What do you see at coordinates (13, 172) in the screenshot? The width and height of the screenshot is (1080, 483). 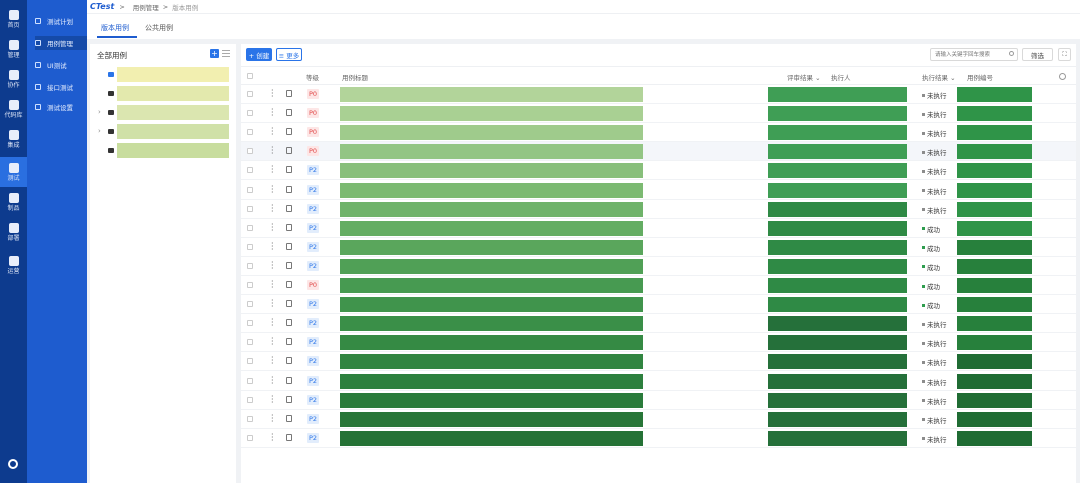 I see `rail-item-5: 测试` at bounding box center [13, 172].